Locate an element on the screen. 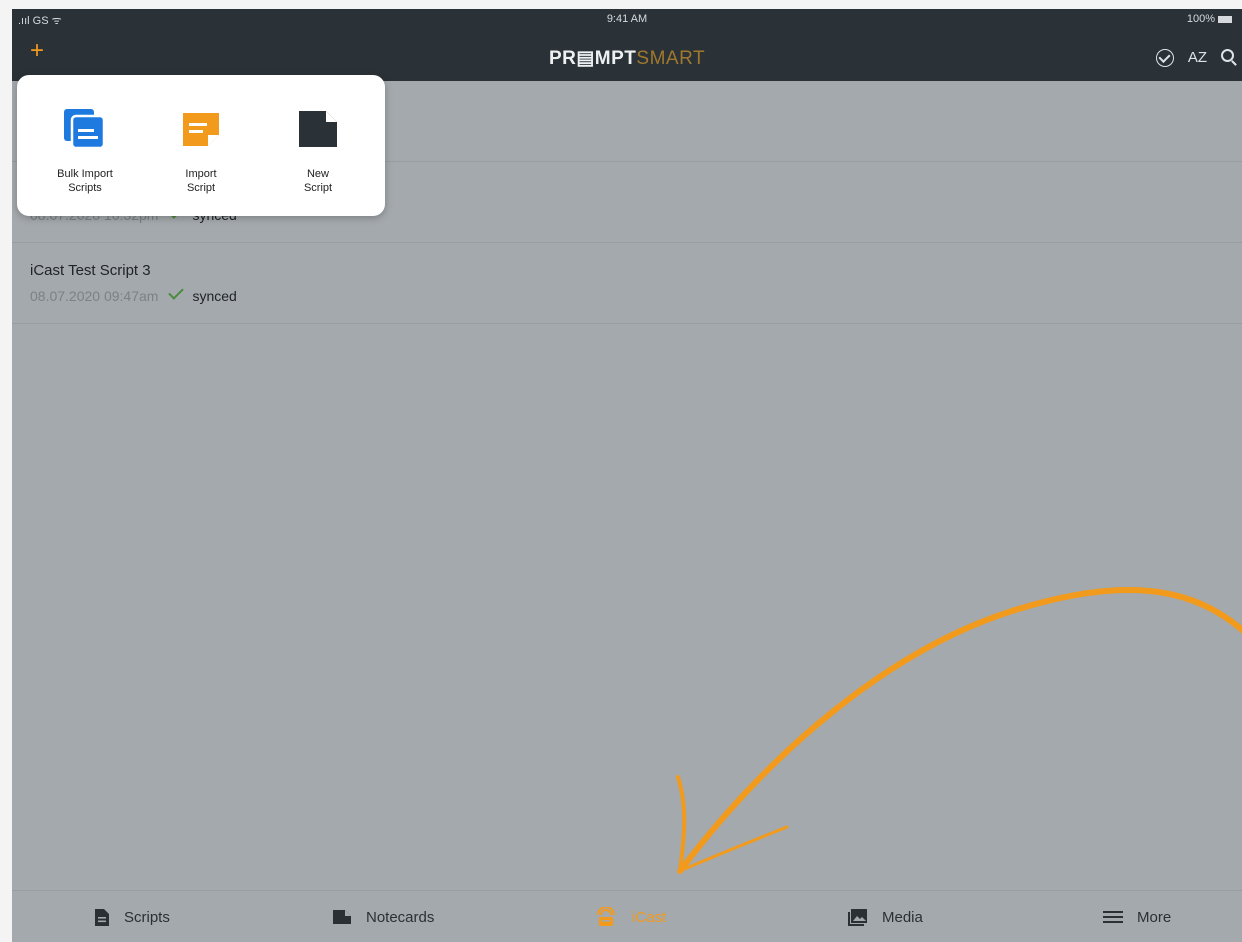 The height and width of the screenshot is (942, 1242). tab-notecards: Notecards is located at coordinates (383, 916).